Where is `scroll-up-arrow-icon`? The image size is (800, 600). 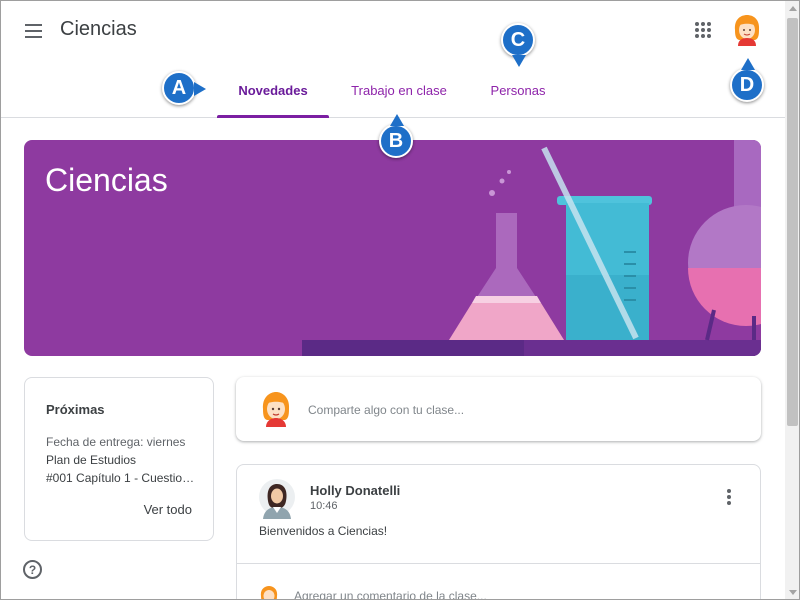
scroll-up-arrow-icon is located at coordinates (792, 8).